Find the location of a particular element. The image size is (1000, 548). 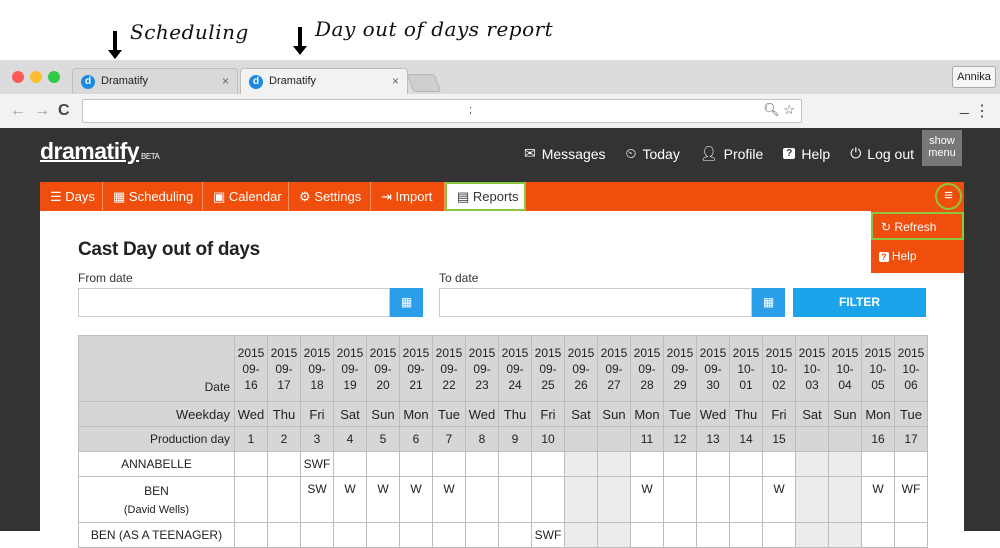

production-day-row: Production day 1 2 3 4 5 6 7 8 9 10 11 12 13 14 15 16 17 is located at coordinates (503, 439).